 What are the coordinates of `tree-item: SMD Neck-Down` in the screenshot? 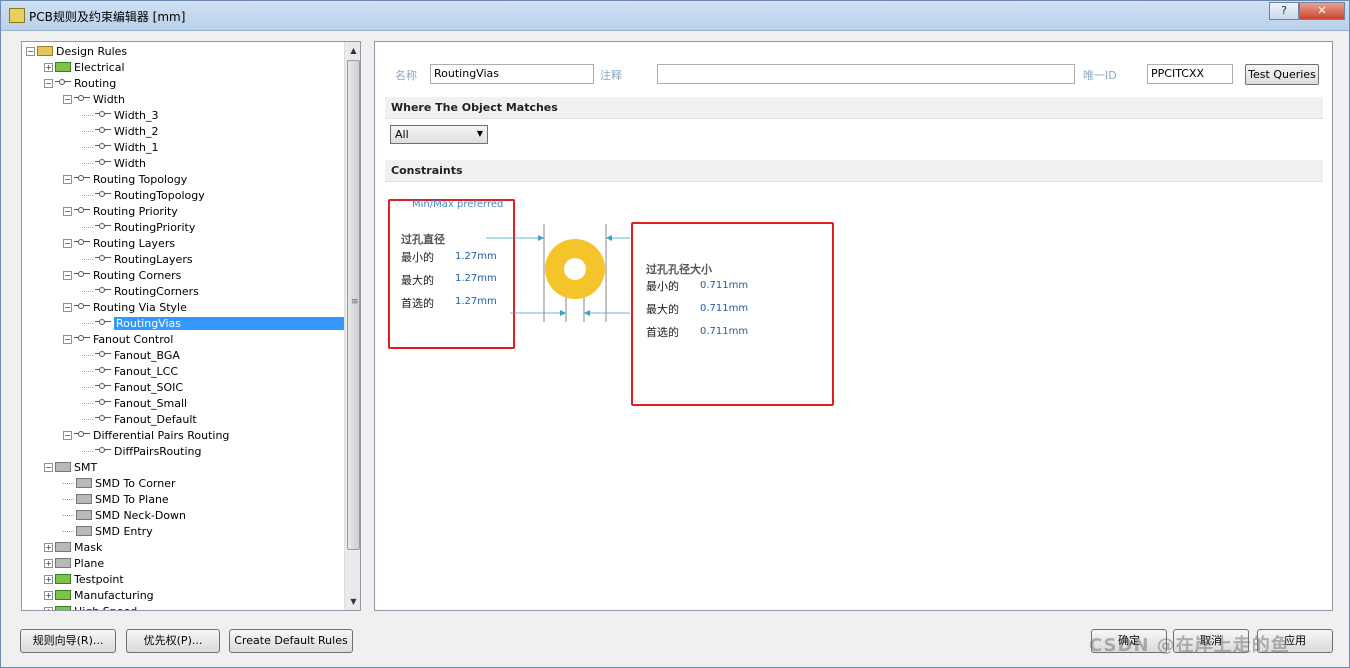 It's located at (124, 515).